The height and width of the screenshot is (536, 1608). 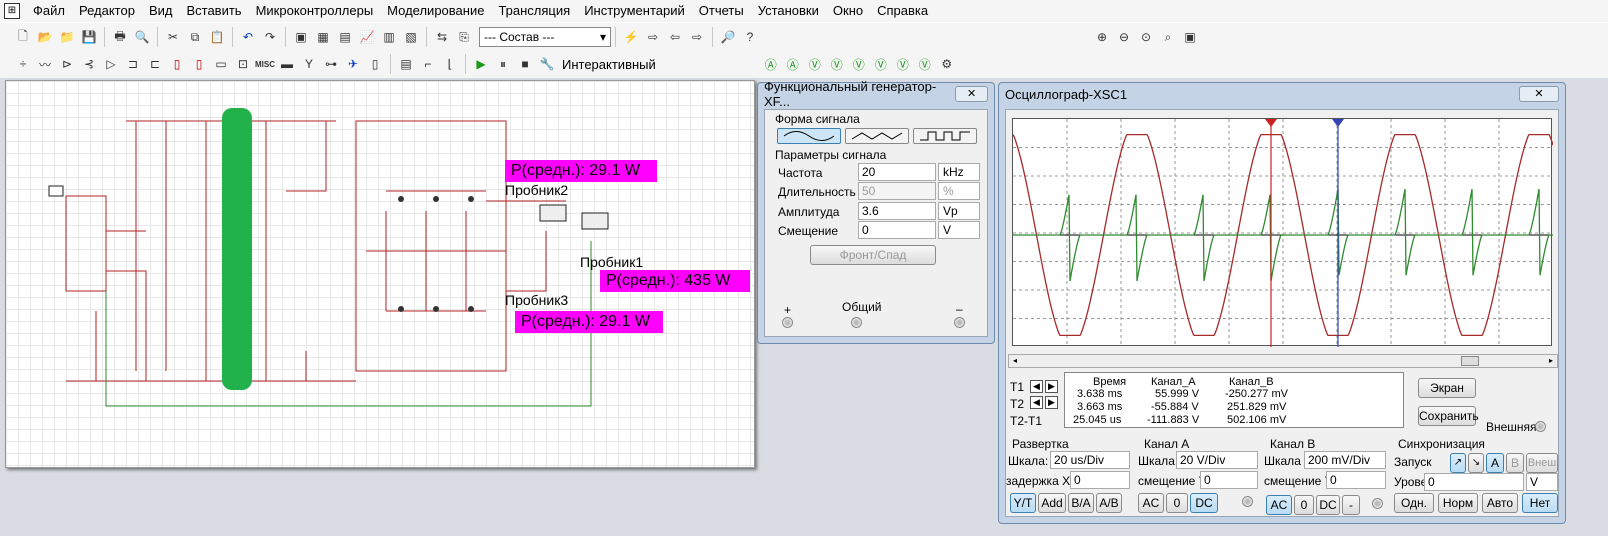 I want to click on scope-horizontal-scrollbar: ◂ ▸, so click(x=1283, y=361).